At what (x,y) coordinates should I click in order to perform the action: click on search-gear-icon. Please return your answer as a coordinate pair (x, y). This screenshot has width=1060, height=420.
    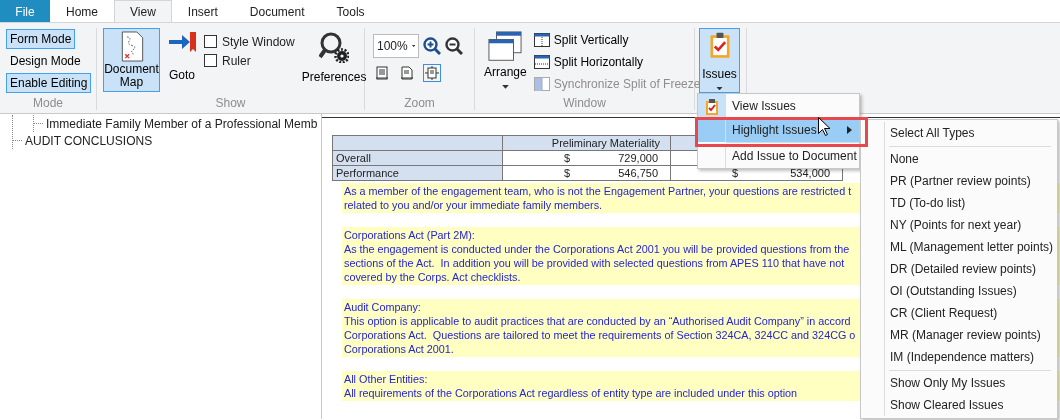
    Looking at the image, I should click on (334, 47).